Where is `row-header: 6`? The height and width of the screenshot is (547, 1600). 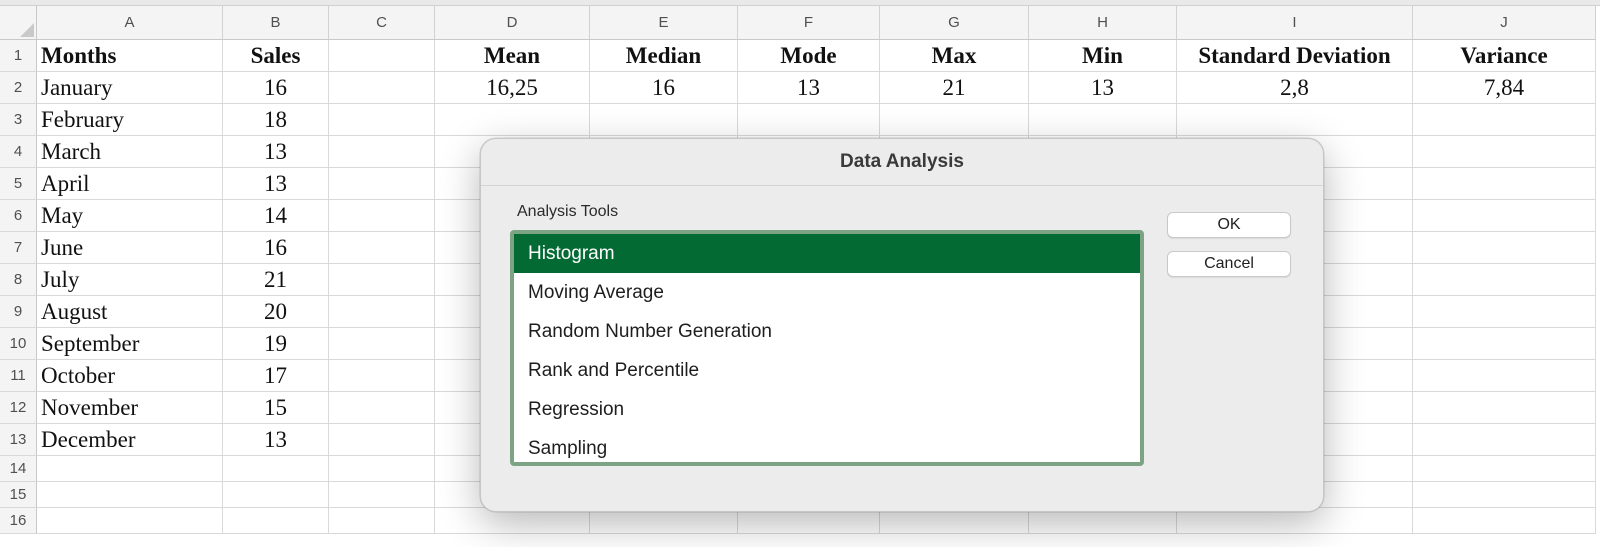
row-header: 6 is located at coordinates (18, 216).